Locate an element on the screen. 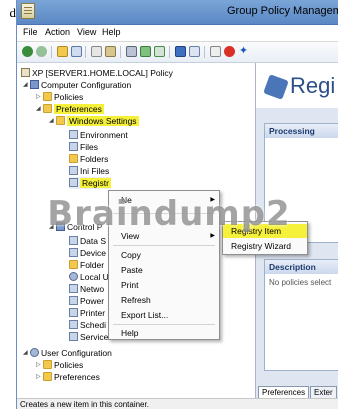 This screenshot has height=410, width=338. submenu-registry-item: Registry Item is located at coordinates (265, 231).